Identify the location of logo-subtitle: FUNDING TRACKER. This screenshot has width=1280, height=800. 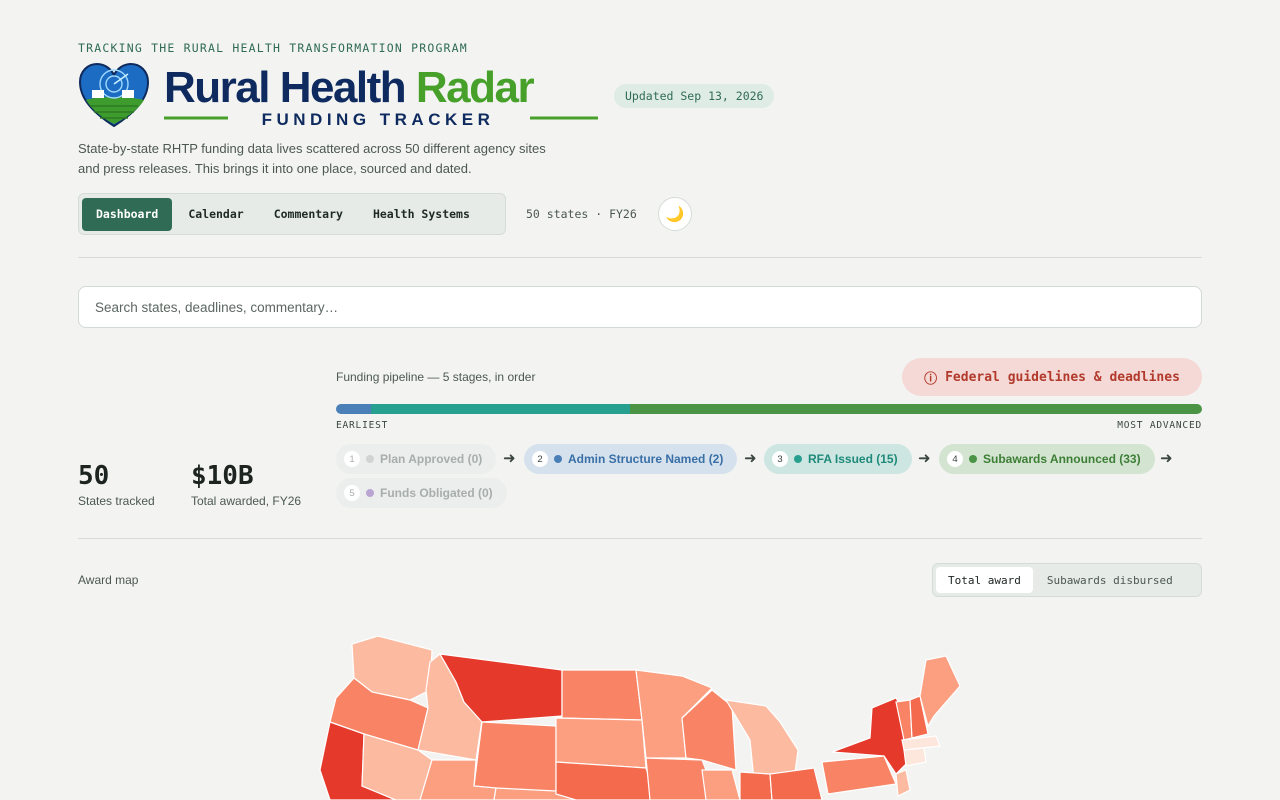
(378, 119).